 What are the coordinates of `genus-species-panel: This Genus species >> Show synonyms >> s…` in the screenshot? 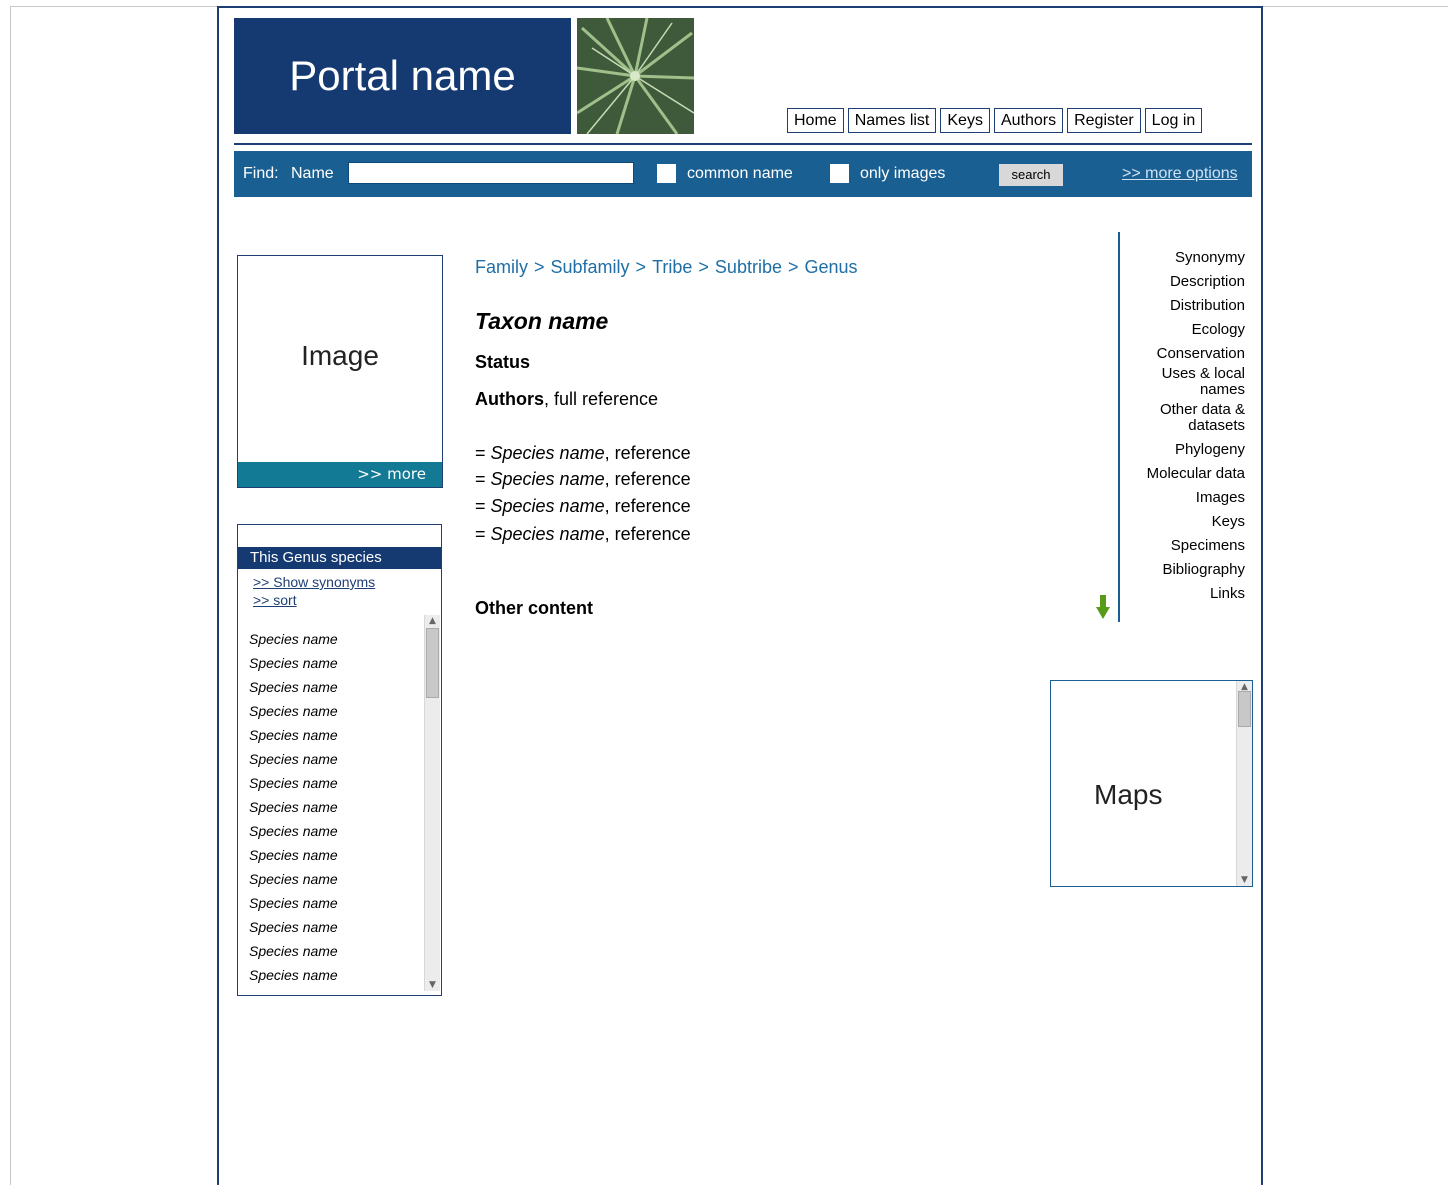 It's located at (339, 760).